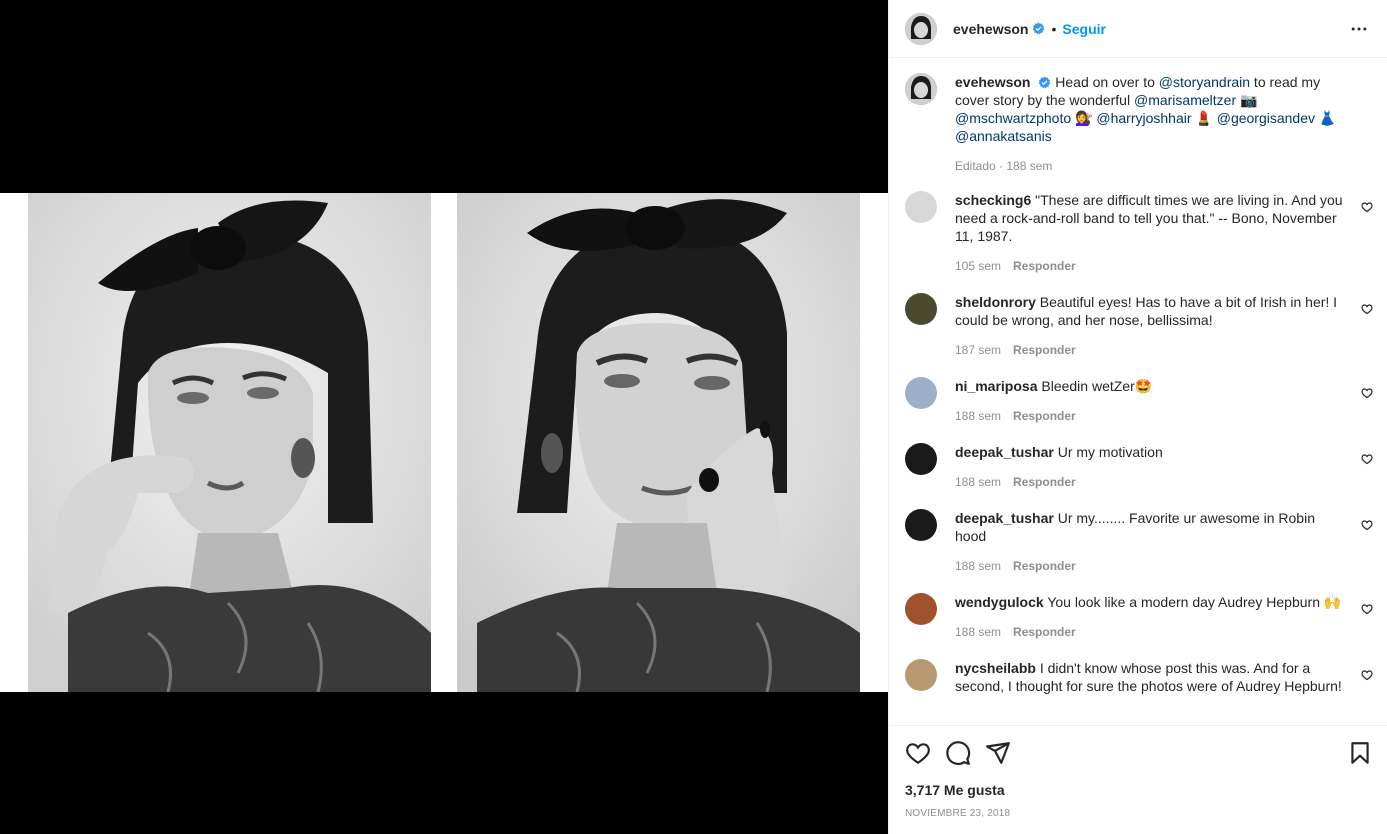 The height and width of the screenshot is (834, 1387). What do you see at coordinates (955, 790) in the screenshot?
I see `like-count: 3,717 Me gusta` at bounding box center [955, 790].